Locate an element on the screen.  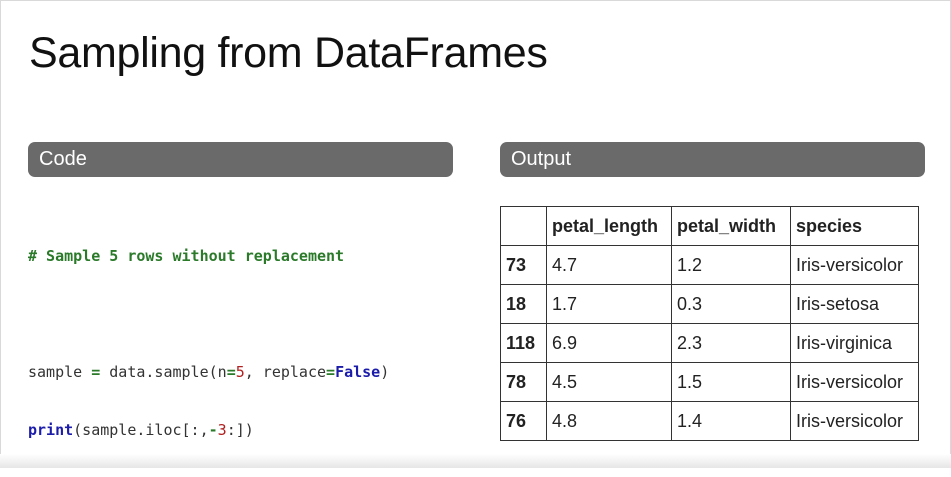
table-header-row: petal_length petal_width species is located at coordinates (709, 226).